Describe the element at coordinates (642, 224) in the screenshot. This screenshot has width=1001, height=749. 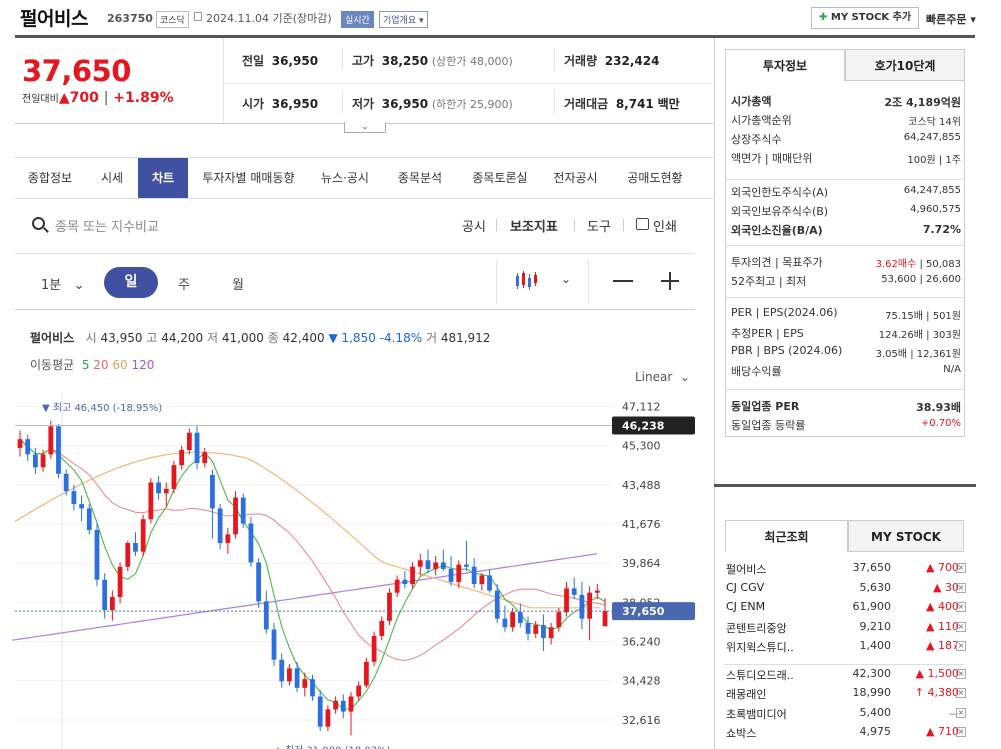
I see `print-icon` at that location.